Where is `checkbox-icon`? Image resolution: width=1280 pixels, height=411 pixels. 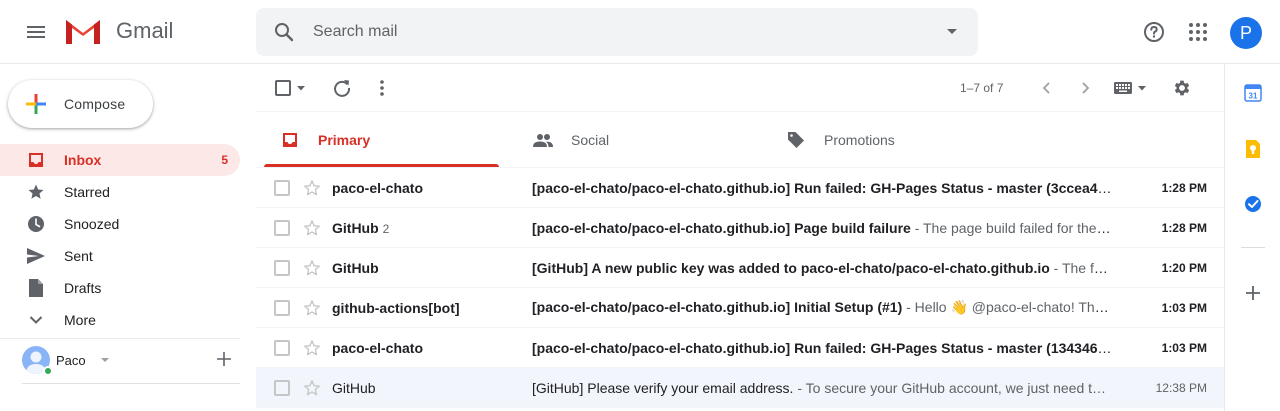
checkbox-icon is located at coordinates (283, 88).